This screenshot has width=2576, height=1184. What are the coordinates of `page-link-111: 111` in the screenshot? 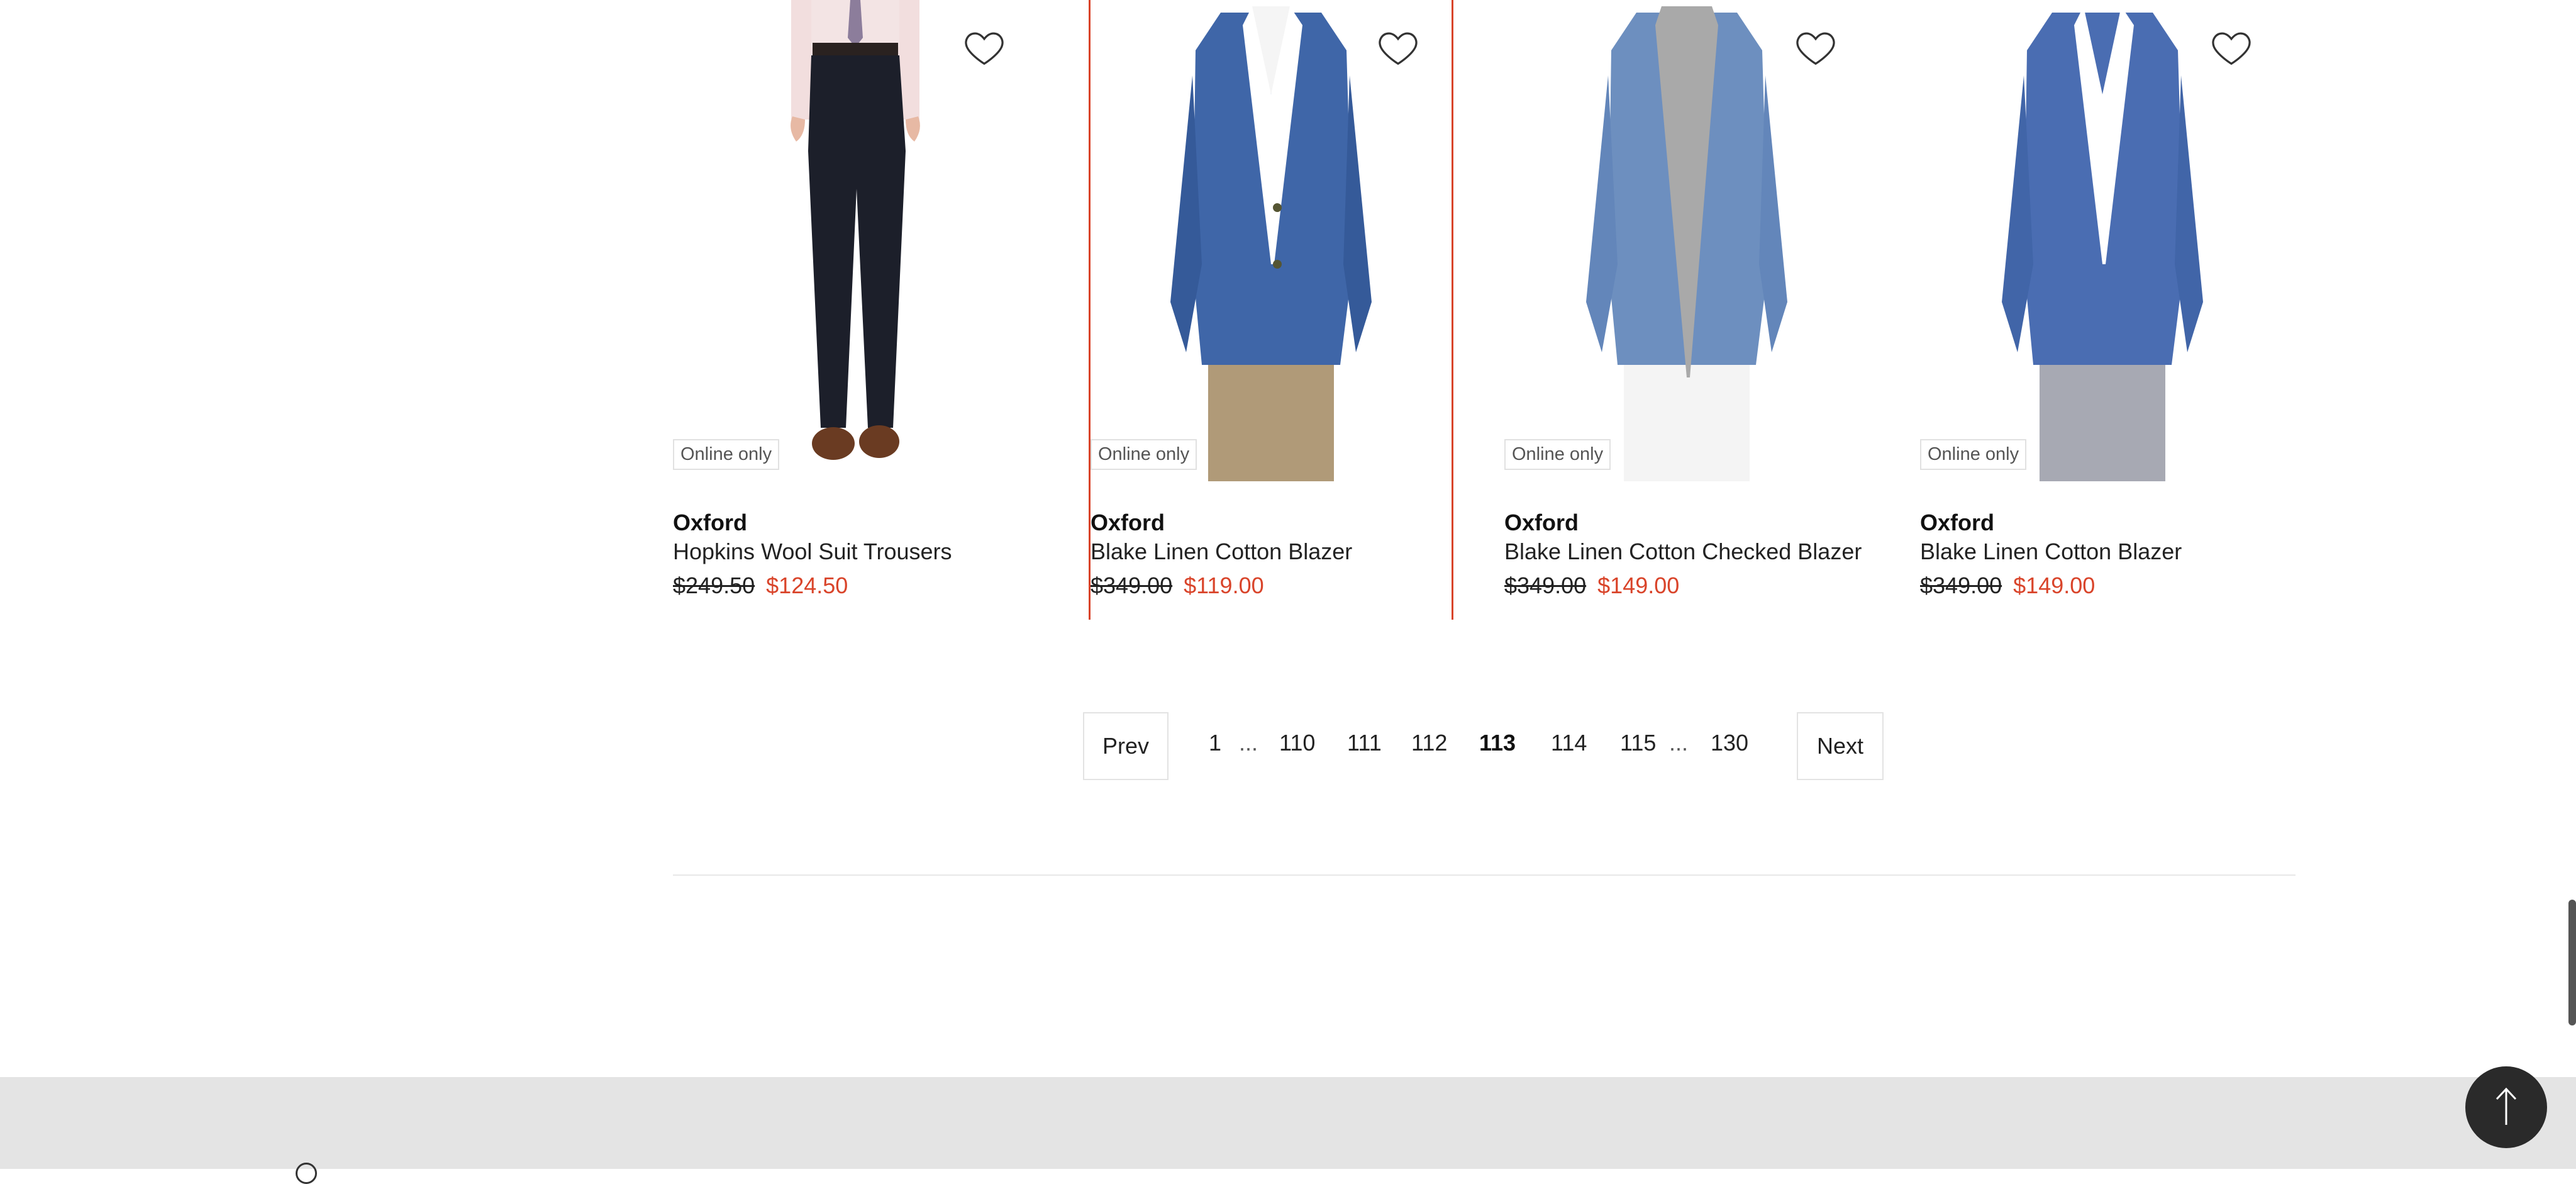 It's located at (1364, 743).